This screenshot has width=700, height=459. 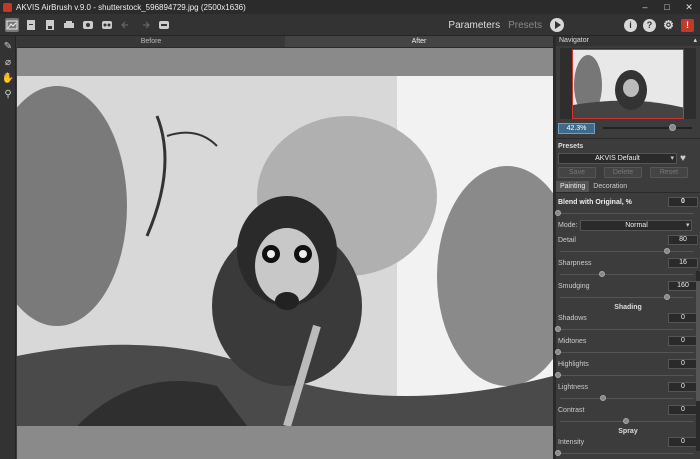 I want to click on highlights-slider, so click(x=624, y=375).